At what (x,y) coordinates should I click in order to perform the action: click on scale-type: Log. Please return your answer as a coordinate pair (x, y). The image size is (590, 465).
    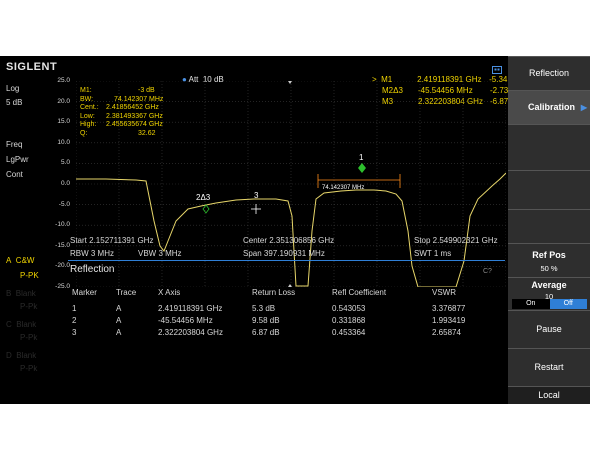
    Looking at the image, I should click on (13, 88).